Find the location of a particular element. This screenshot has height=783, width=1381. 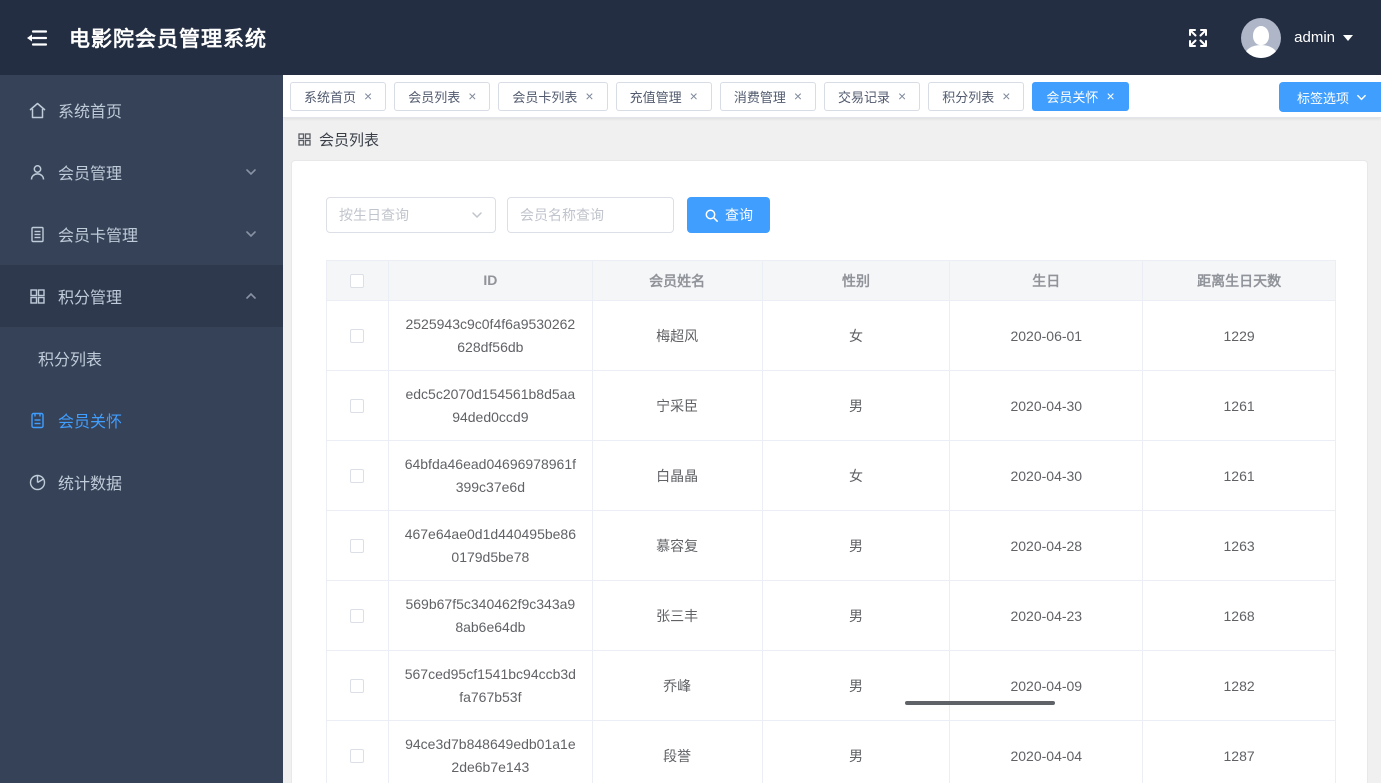

table-header-row: ID 会员姓名 性别 生日 距离生日天数 is located at coordinates (831, 281).